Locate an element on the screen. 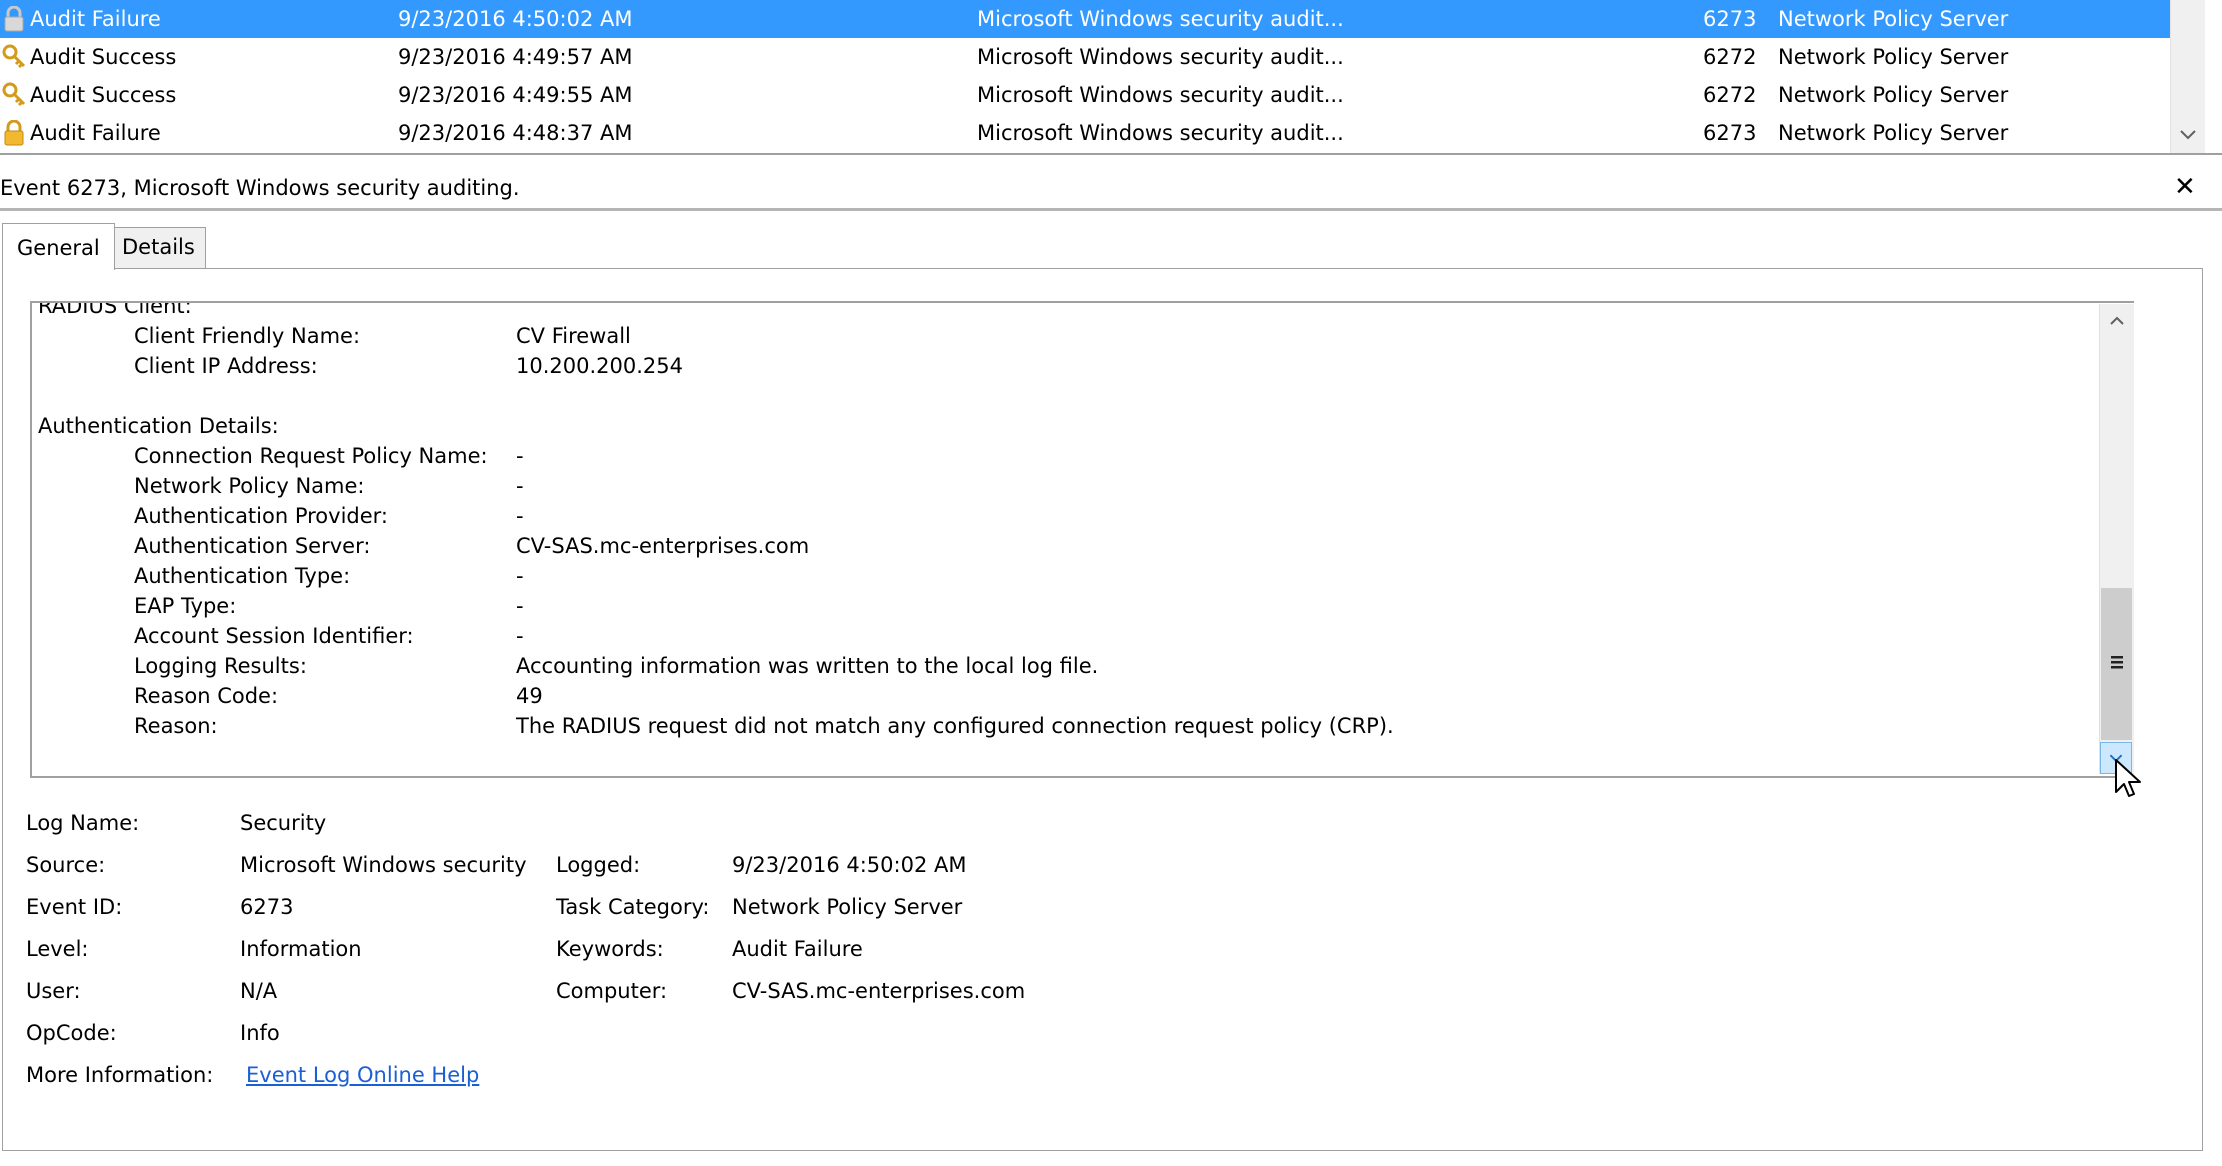  field-label: Reason Code: is located at coordinates (206, 696).